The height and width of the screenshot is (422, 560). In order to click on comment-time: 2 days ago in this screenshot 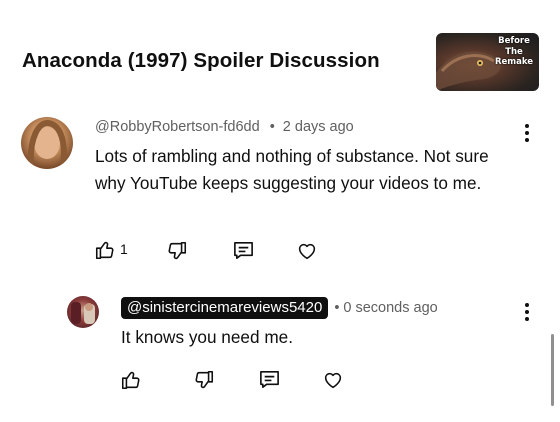, I will do `click(318, 127)`.